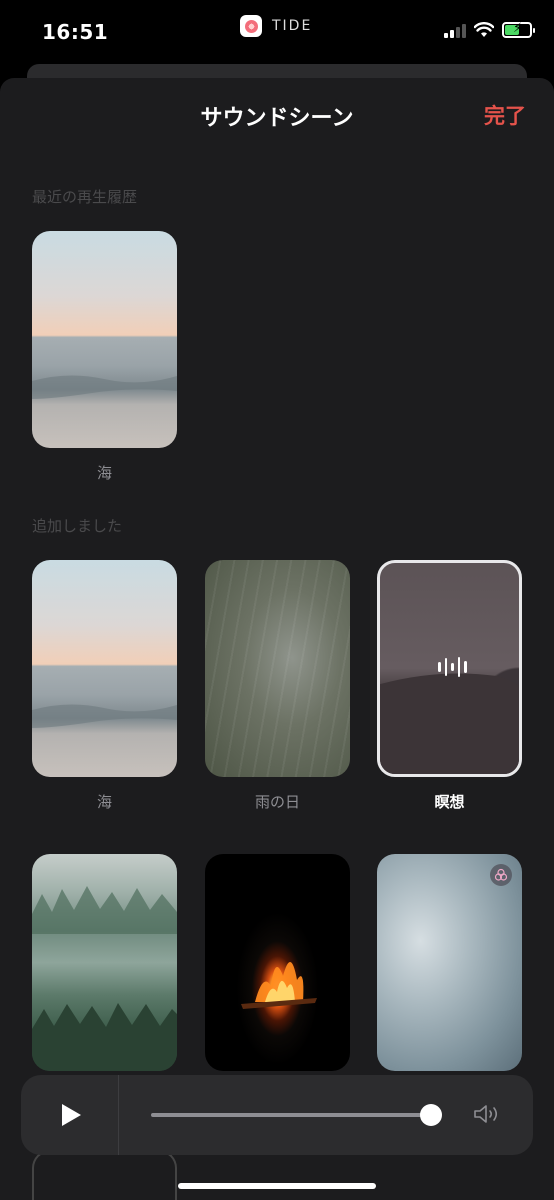 Image resolution: width=554 pixels, height=1200 pixels. What do you see at coordinates (292, 26) in the screenshot?
I see `app-name: TIDE` at bounding box center [292, 26].